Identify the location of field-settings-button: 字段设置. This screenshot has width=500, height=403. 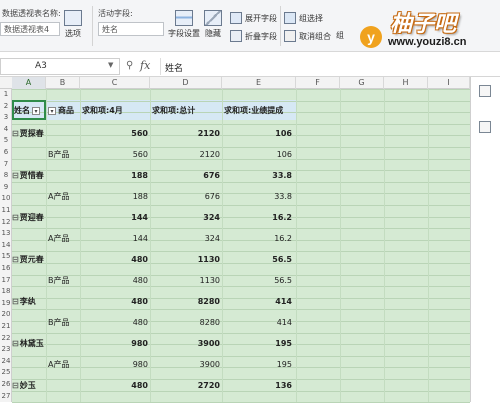
(184, 24).